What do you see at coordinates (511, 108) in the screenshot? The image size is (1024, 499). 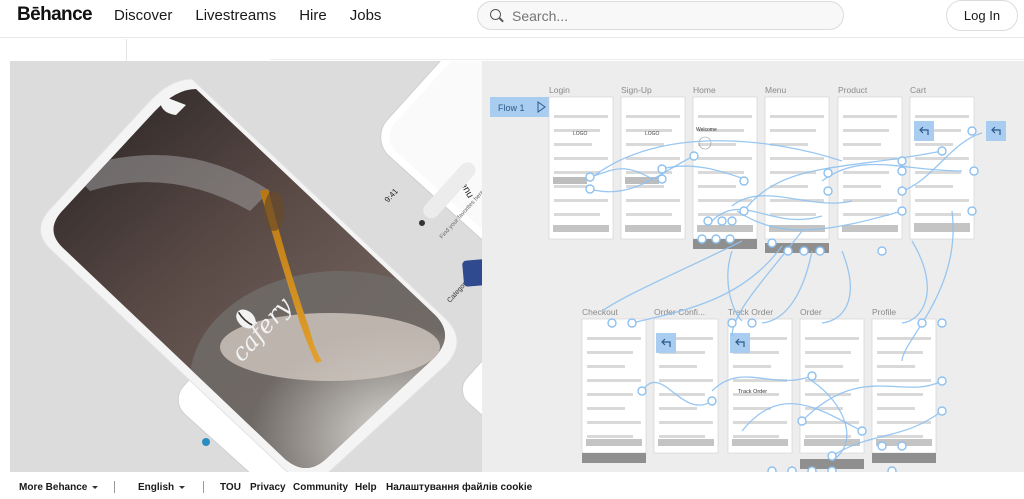 I see `flow-label: Flow 1` at bounding box center [511, 108].